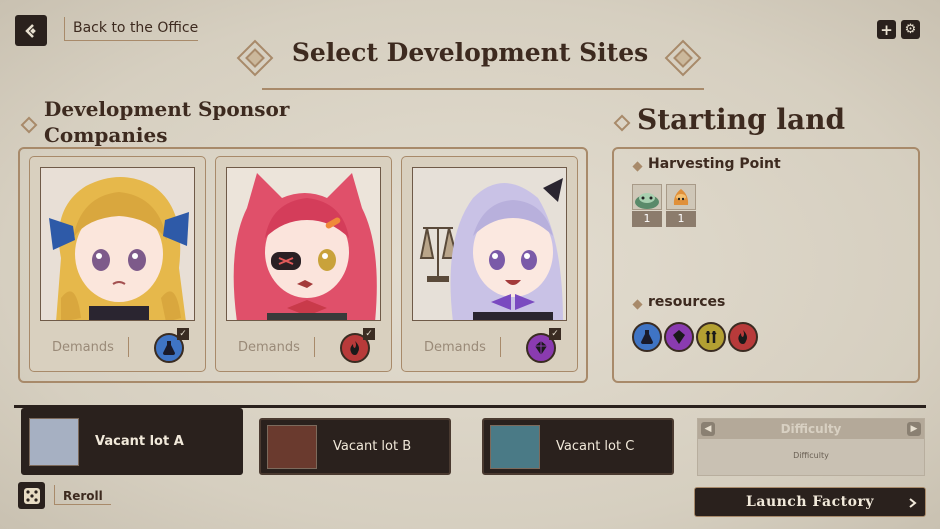 The height and width of the screenshot is (529, 940). I want to click on back-to-office-label: Back to the Office, so click(136, 28).